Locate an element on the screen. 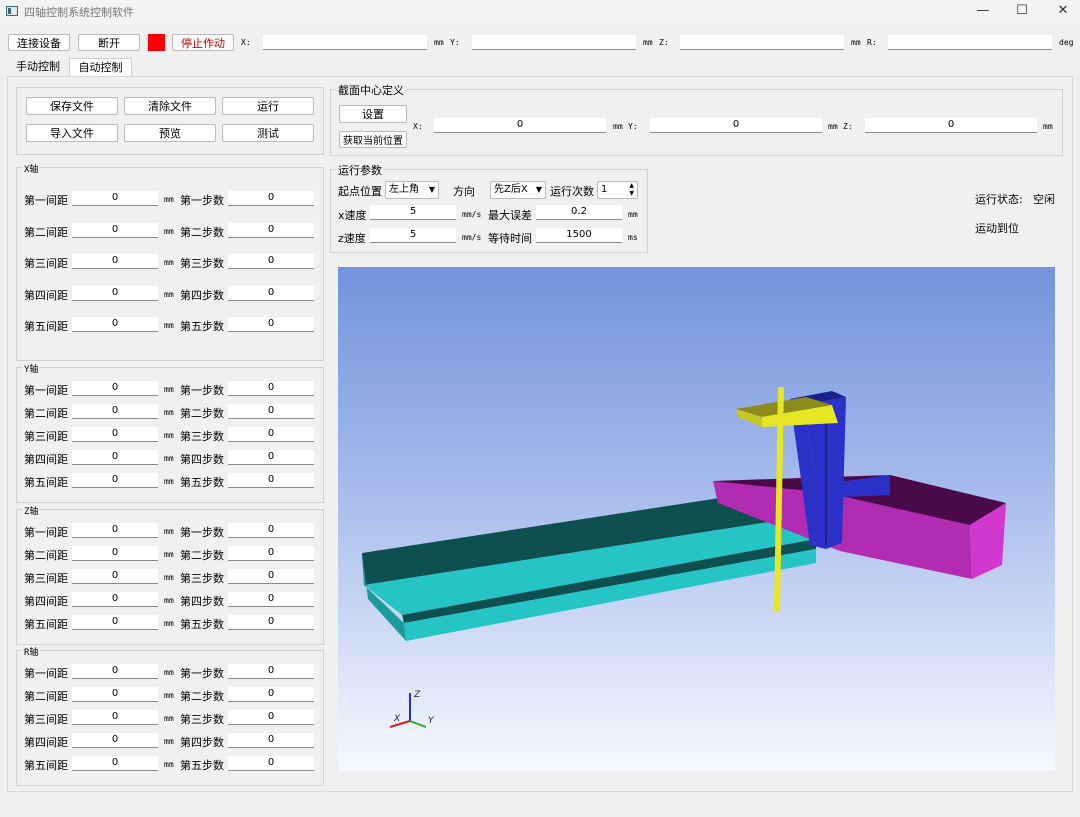  center-x-field: 0 is located at coordinates (520, 125).